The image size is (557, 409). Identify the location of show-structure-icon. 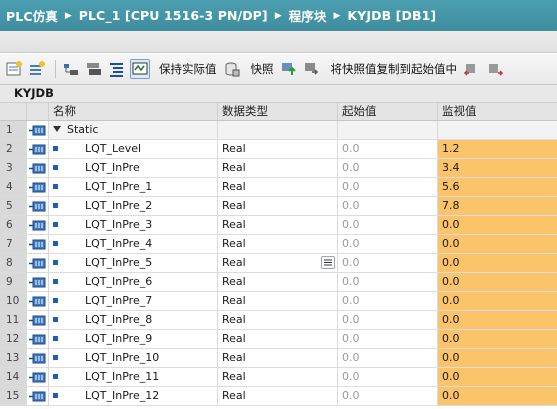
(117, 69).